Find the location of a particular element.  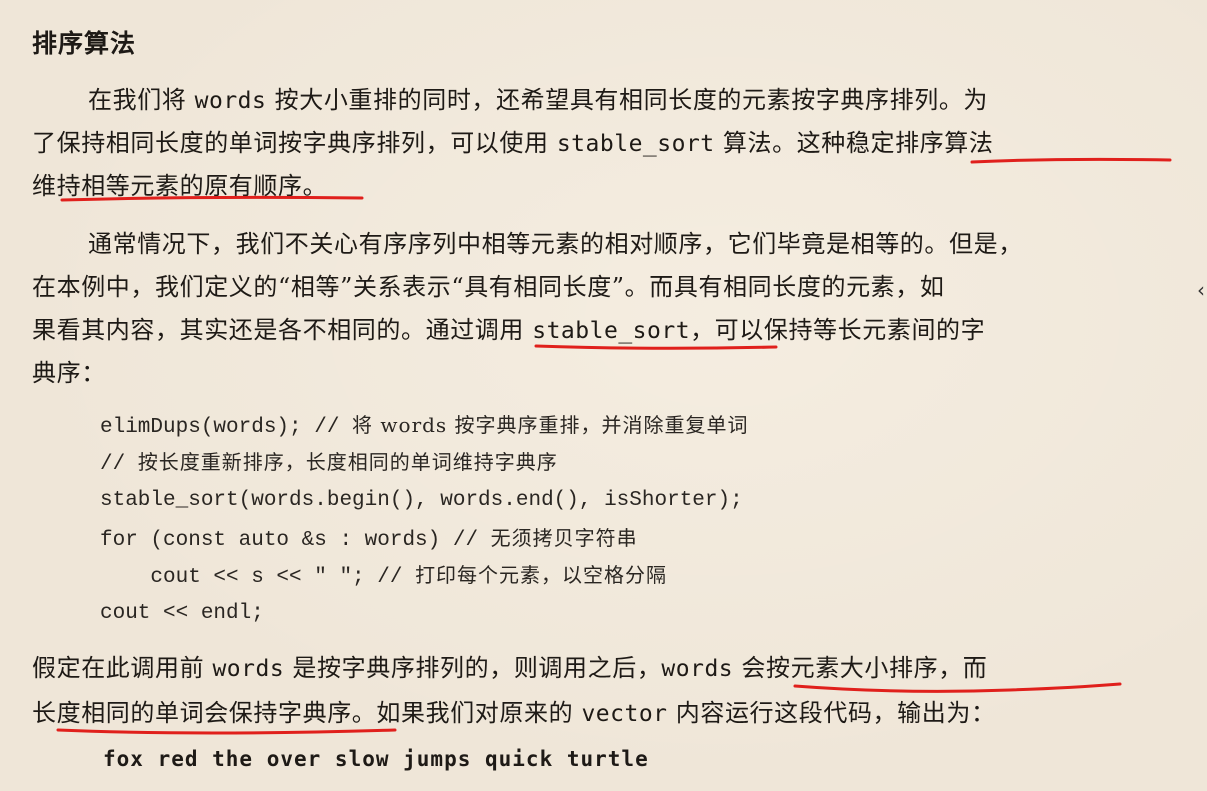

code-text: cout << s << " "; // is located at coordinates (258, 577).